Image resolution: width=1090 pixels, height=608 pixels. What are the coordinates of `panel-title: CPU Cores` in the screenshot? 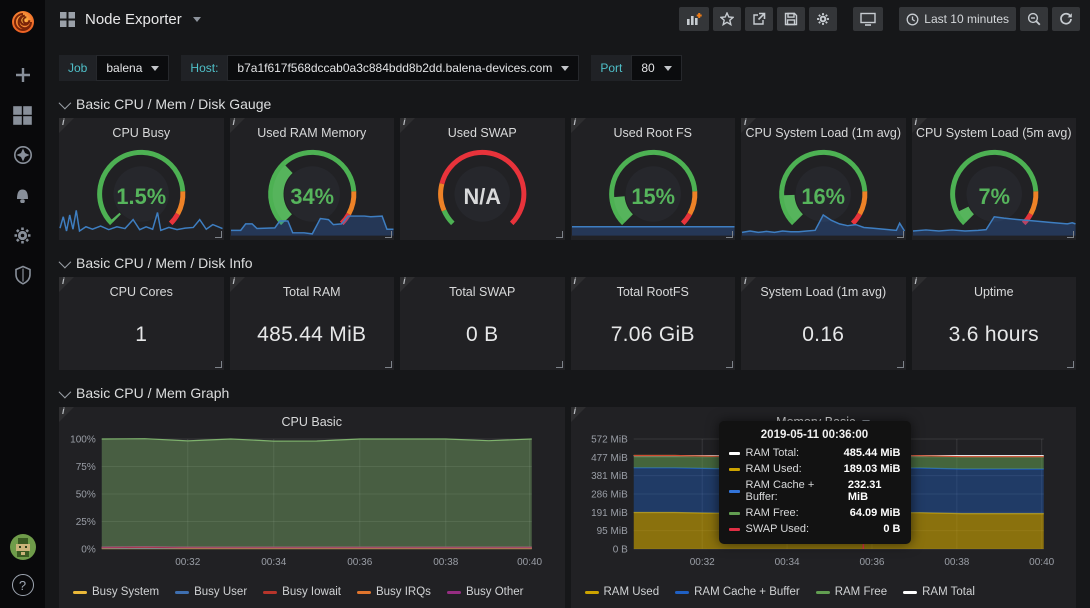 It's located at (141, 289).